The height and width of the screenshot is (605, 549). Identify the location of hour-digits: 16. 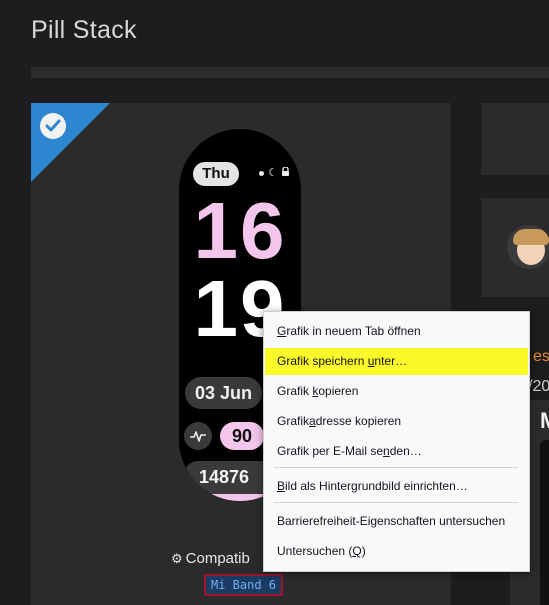
(240, 230).